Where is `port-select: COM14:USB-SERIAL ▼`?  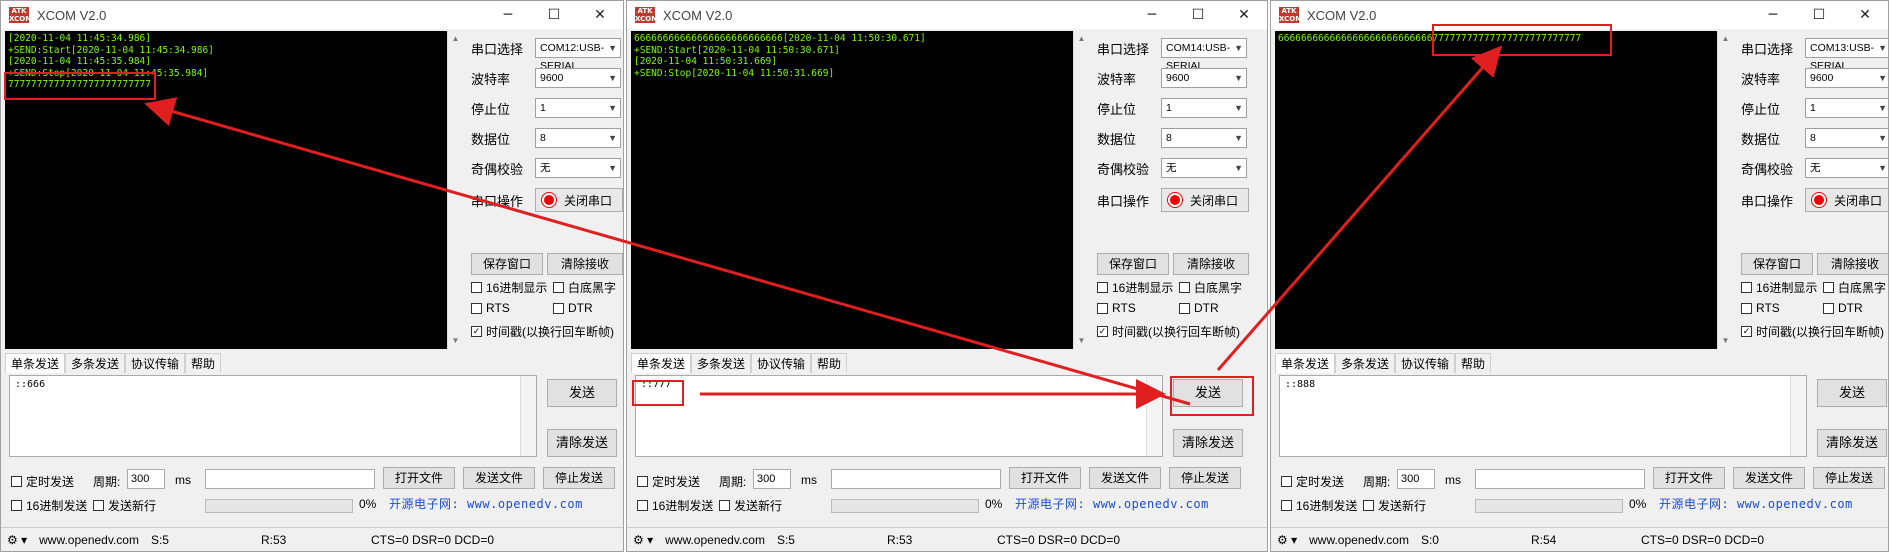
port-select: COM14:USB-SERIAL ▼ is located at coordinates (1204, 55).